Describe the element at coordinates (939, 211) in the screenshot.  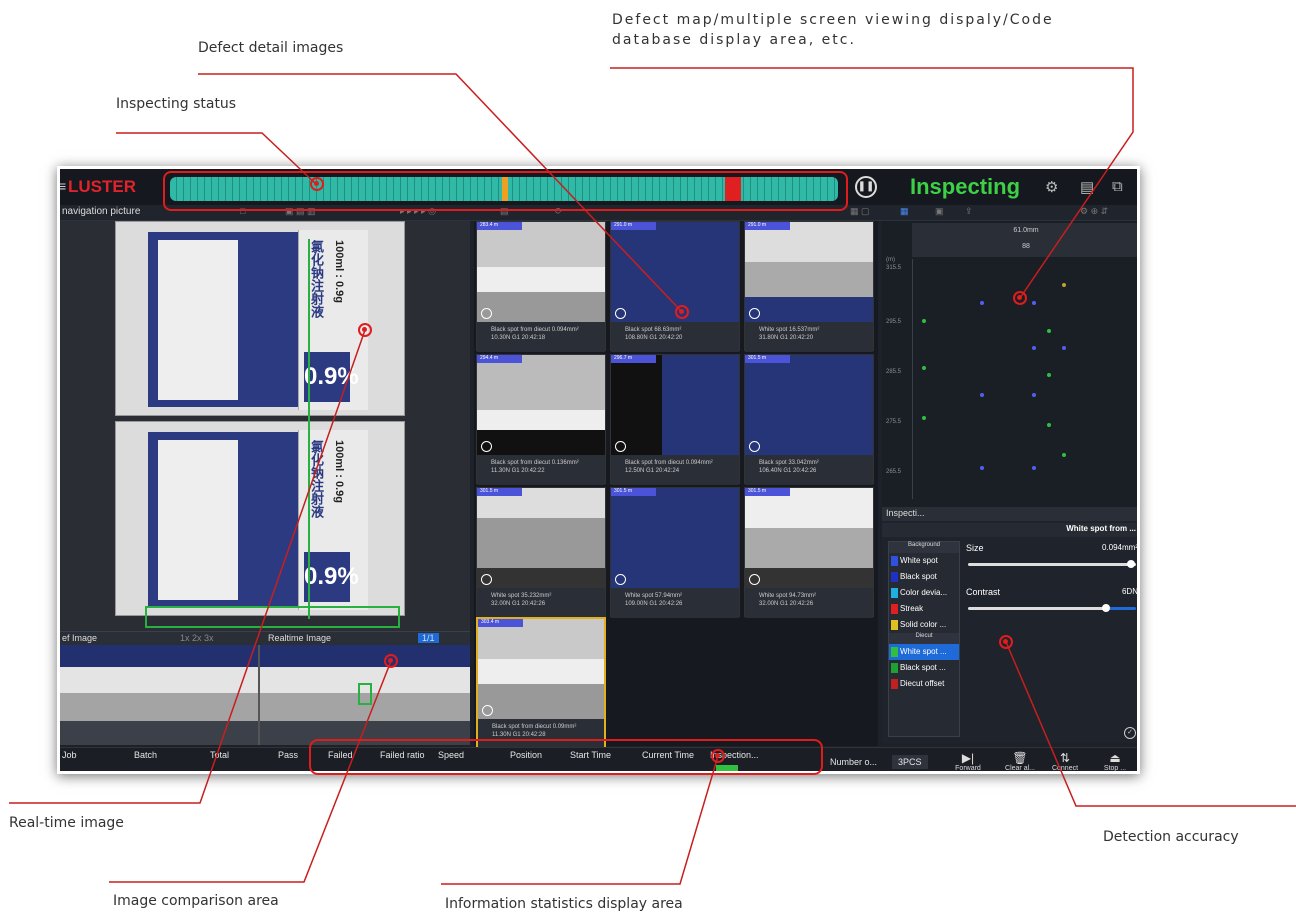
I see `list-view-icon: ▣` at that location.